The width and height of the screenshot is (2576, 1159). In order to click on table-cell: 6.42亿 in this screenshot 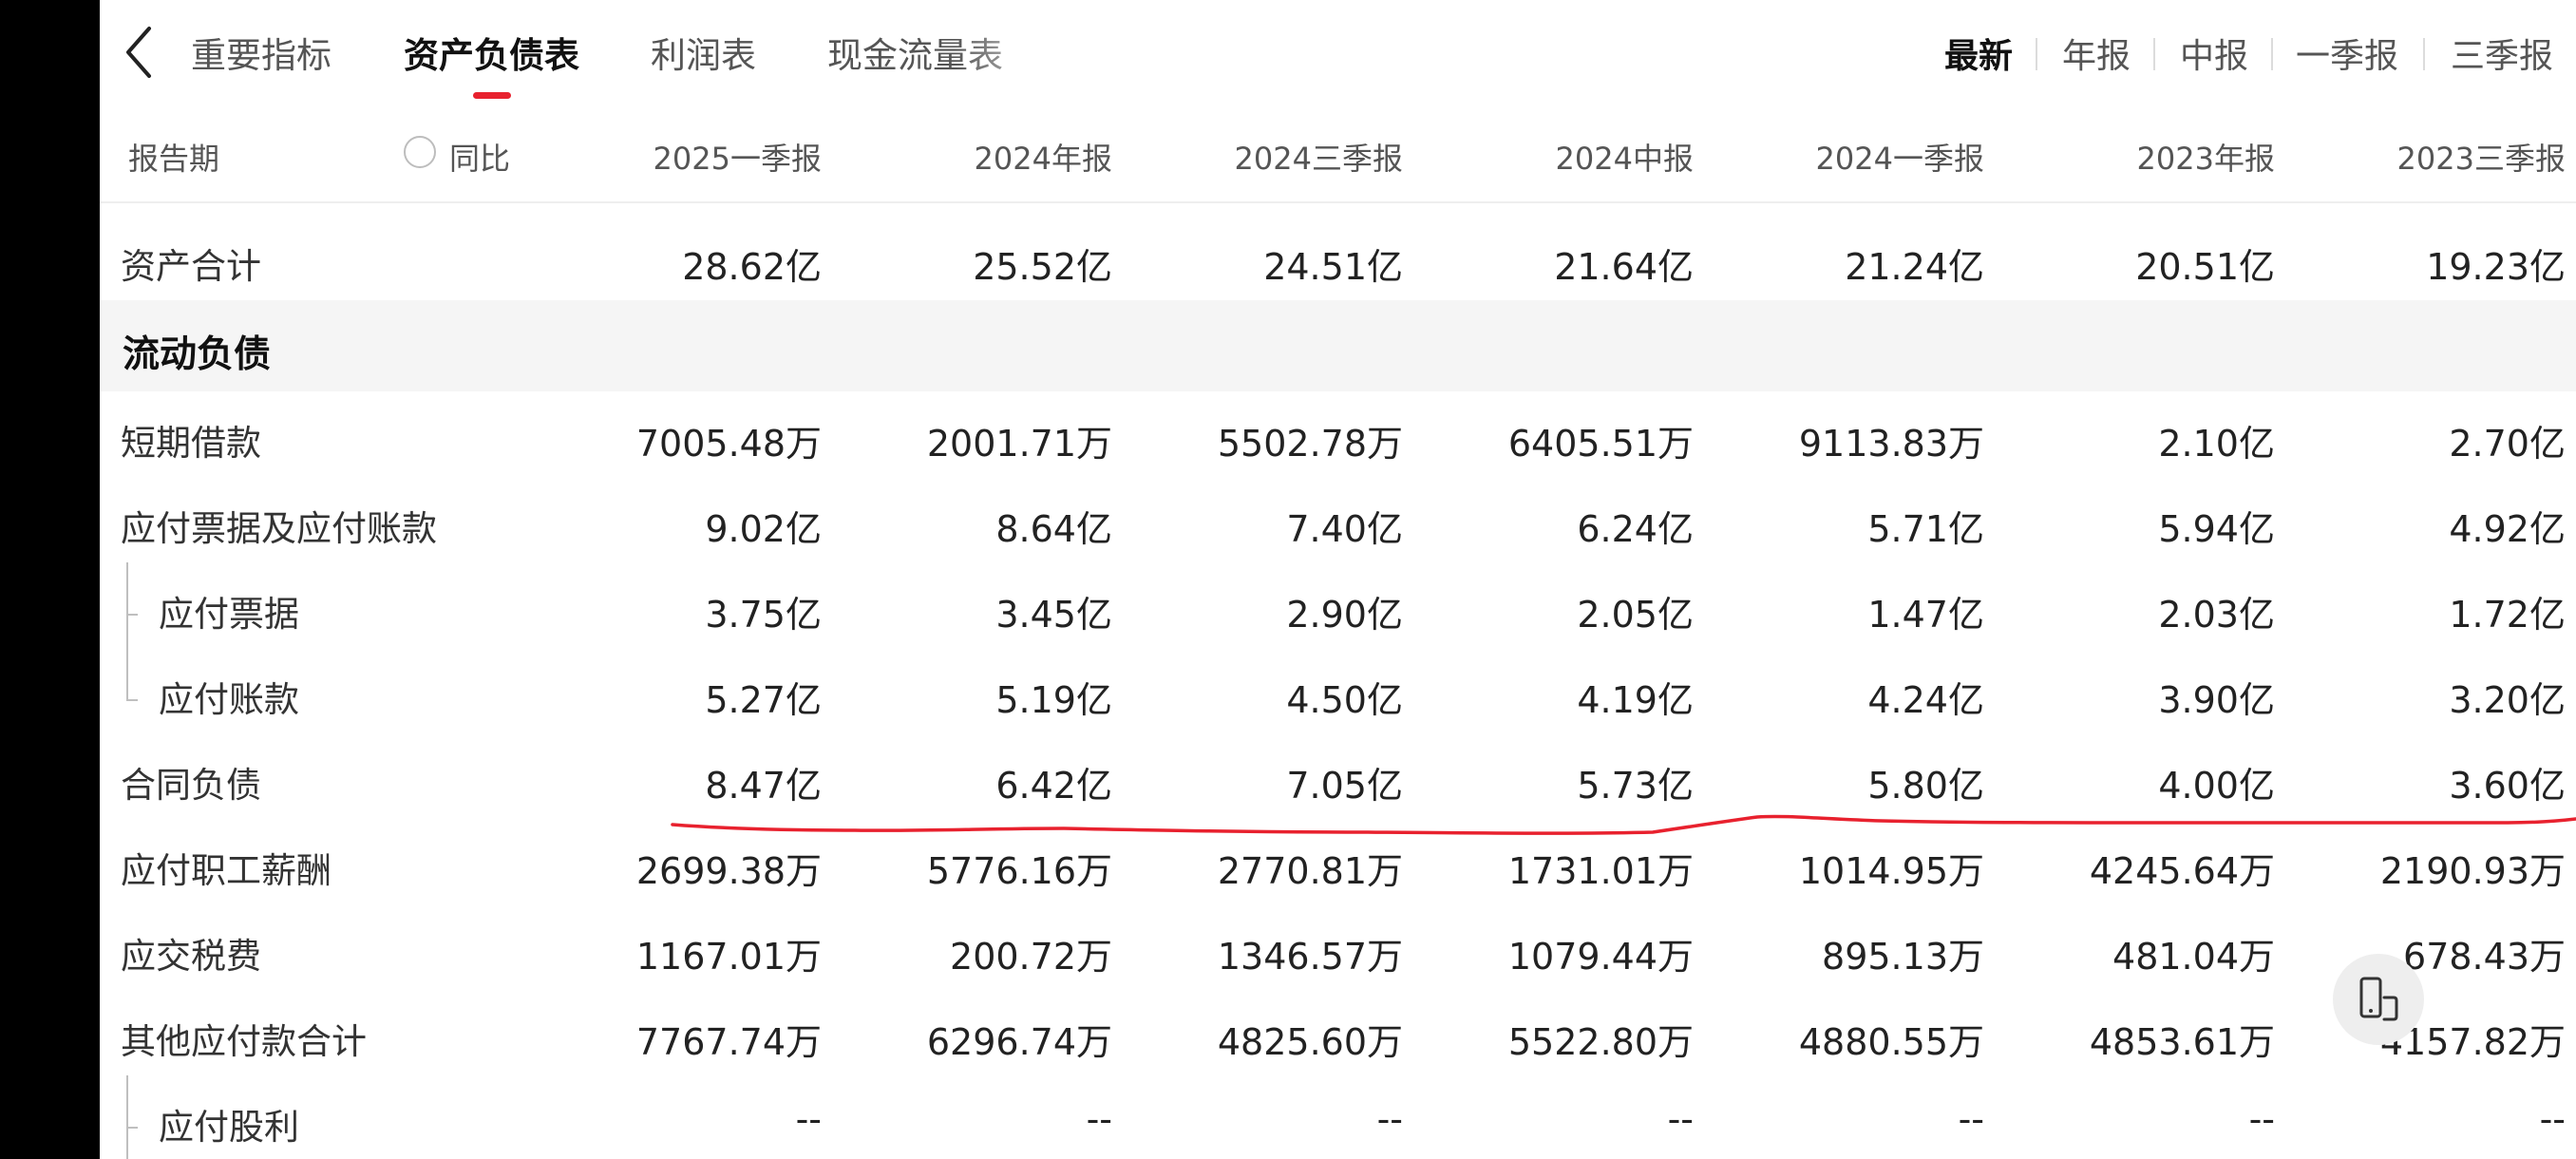, I will do `click(1053, 786)`.